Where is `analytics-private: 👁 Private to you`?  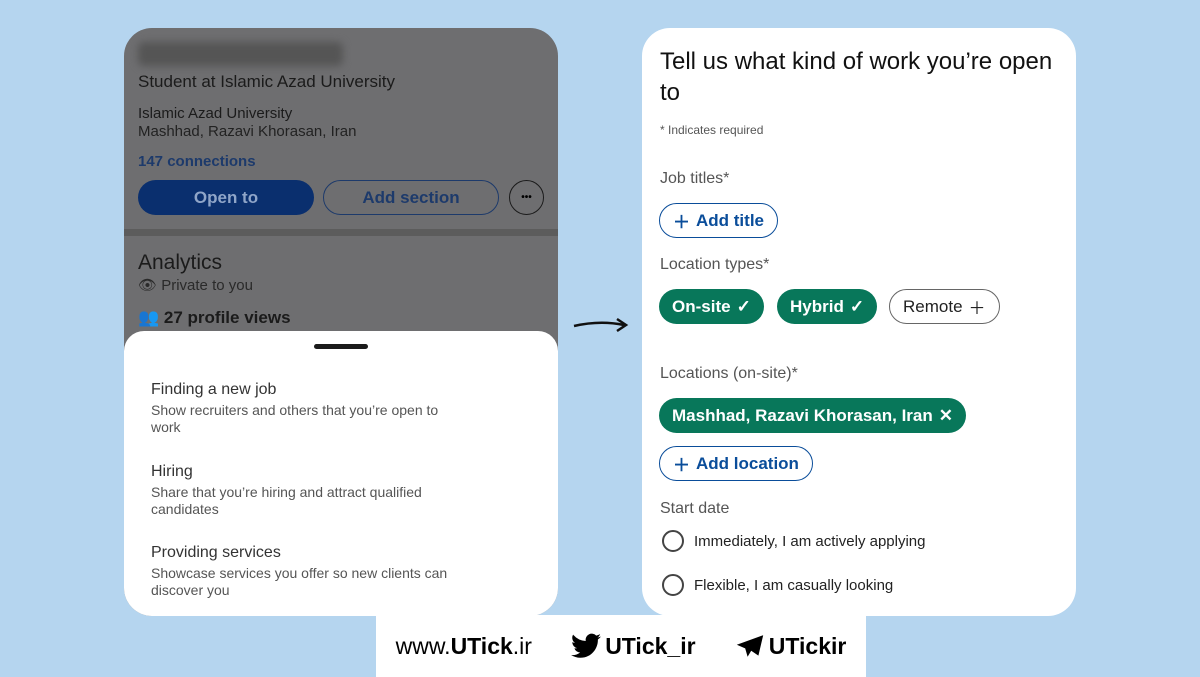
analytics-private: 👁 Private to you is located at coordinates (195, 285).